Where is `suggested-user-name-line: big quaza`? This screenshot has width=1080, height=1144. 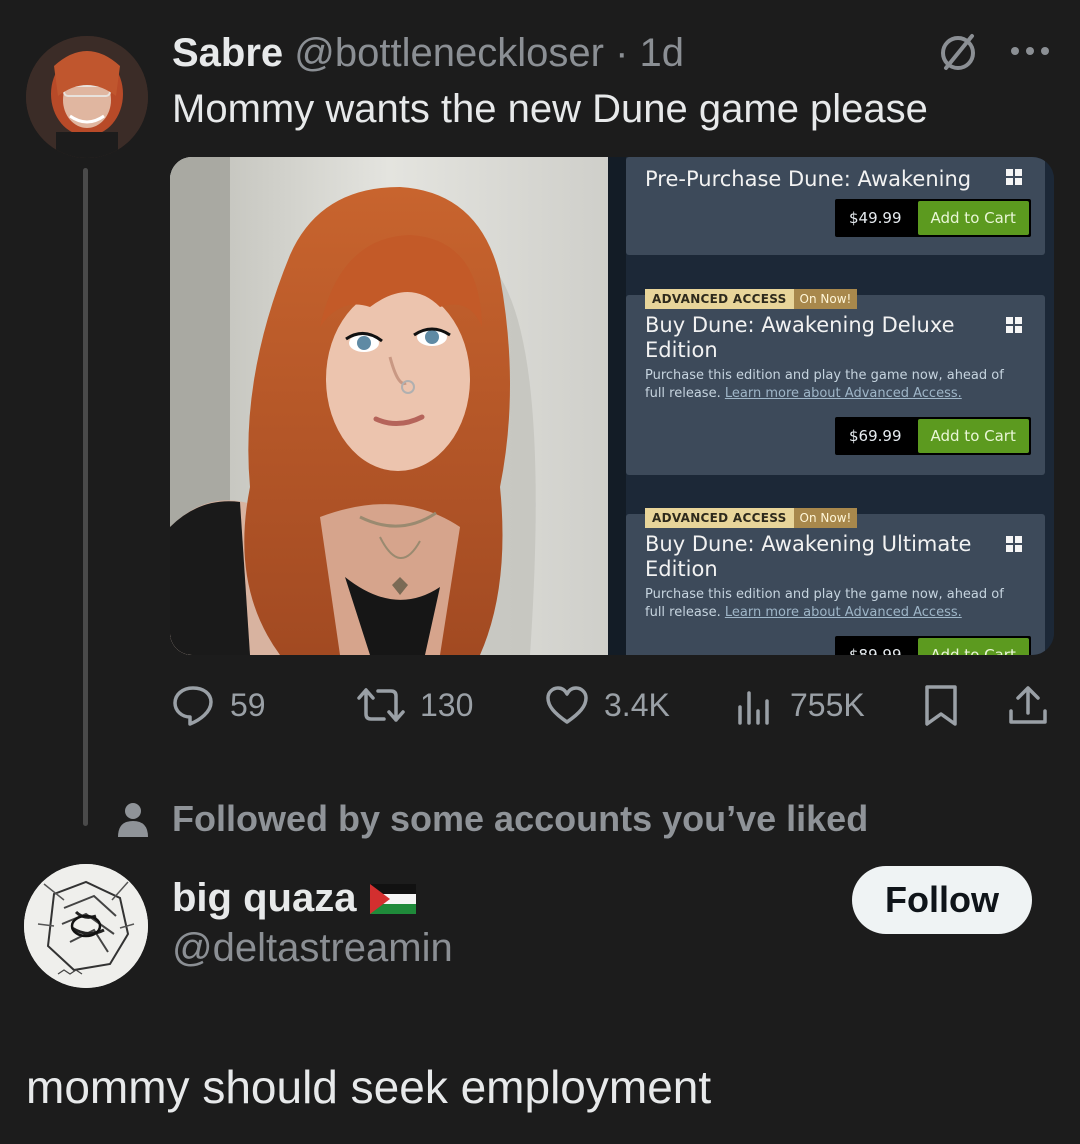
suggested-user-name-line: big quaza is located at coordinates (294, 898).